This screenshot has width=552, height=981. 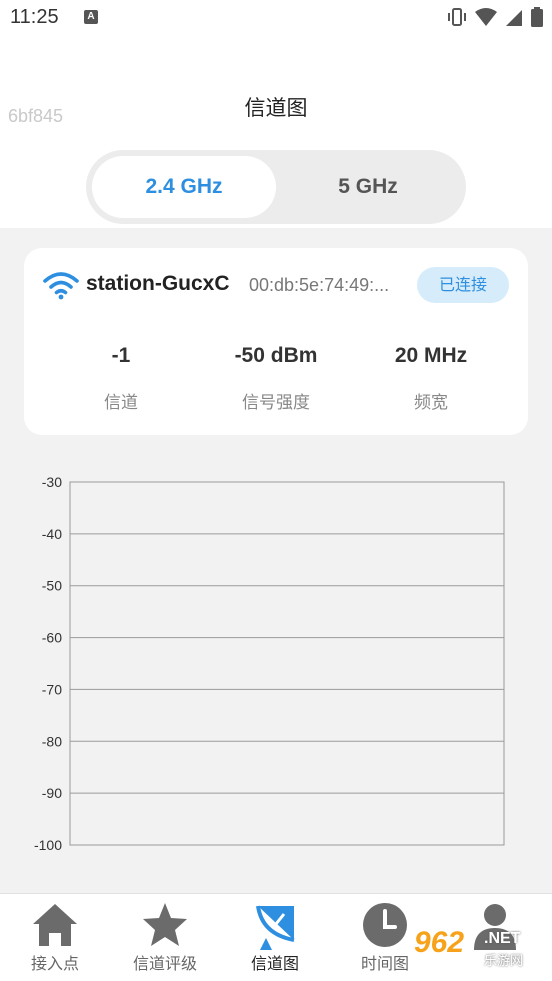 I want to click on stat-signal-label: 信号强度, so click(x=276, y=403).